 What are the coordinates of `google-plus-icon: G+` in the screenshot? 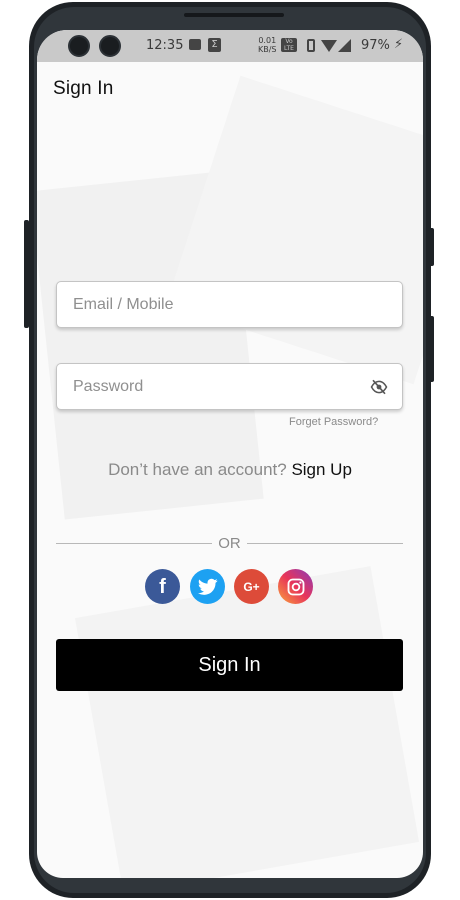 It's located at (251, 586).